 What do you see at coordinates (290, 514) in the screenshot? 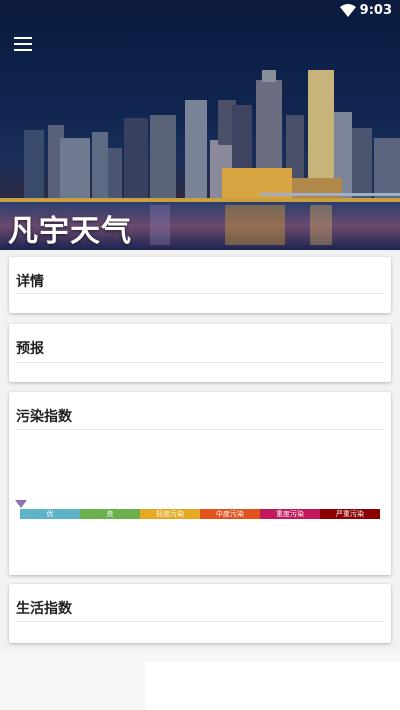
I see `aqi-level-heavy: 重度污染` at bounding box center [290, 514].